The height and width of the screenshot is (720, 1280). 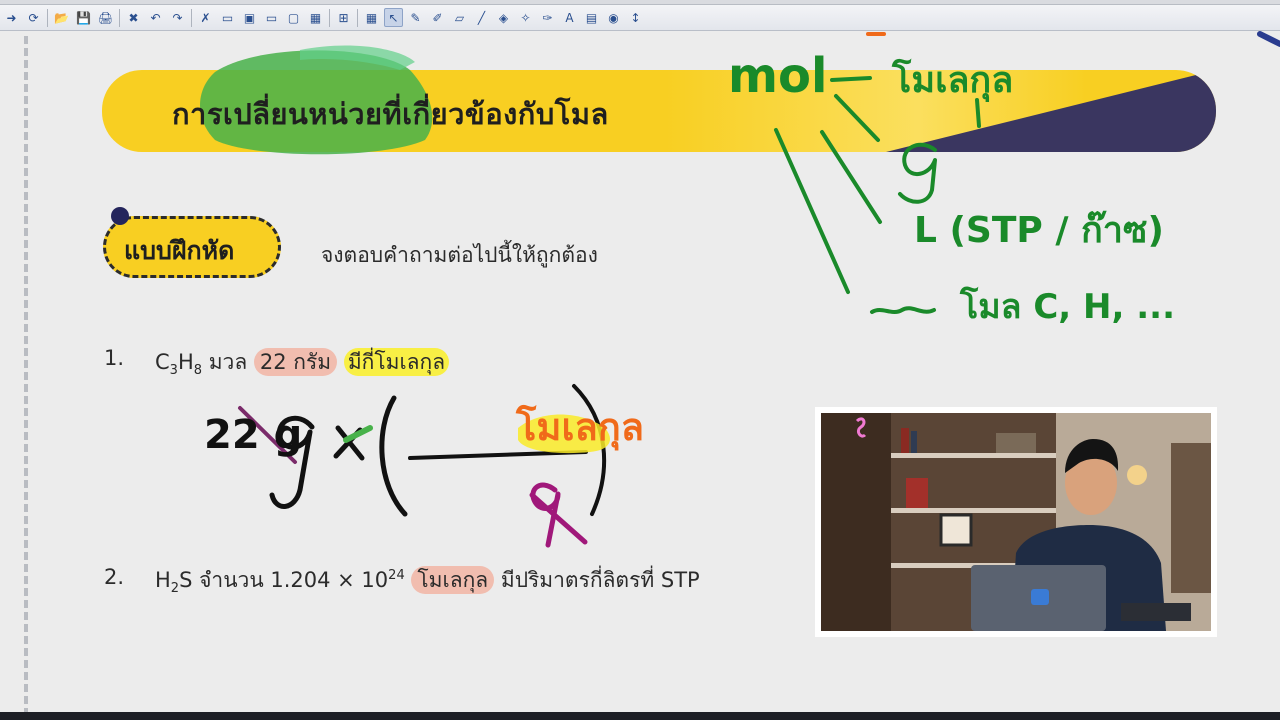 I want to click on q1-ask: มีกี่โมเลกุล, so click(x=396, y=362).